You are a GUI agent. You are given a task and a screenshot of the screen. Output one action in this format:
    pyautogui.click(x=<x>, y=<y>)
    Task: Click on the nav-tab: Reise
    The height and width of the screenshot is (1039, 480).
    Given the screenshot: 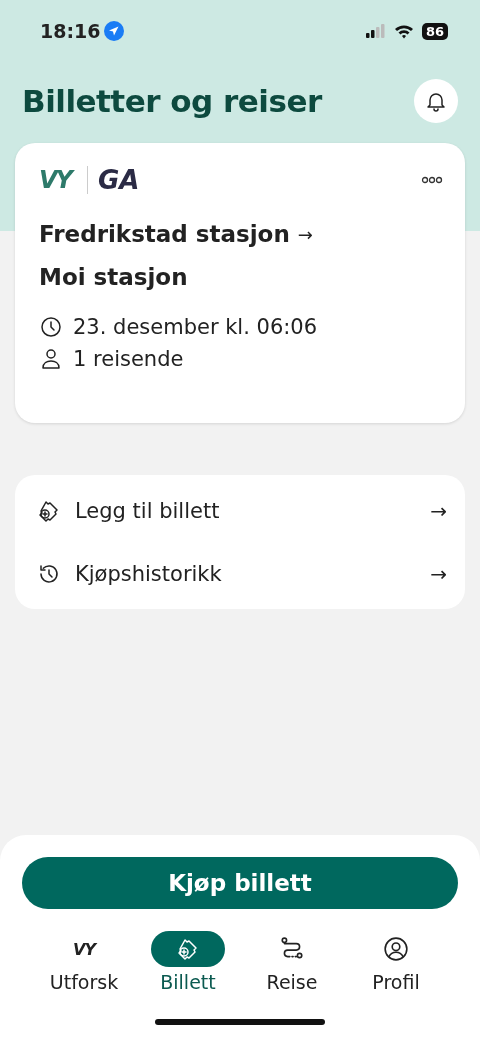 What is the action you would take?
    pyautogui.click(x=292, y=962)
    